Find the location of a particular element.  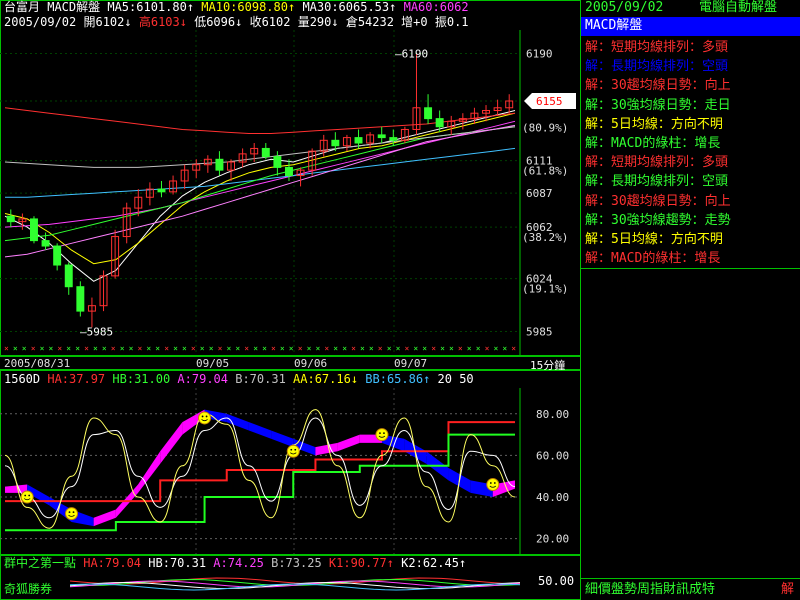

analysis-item-0: 解：短期均線排列：多頭 is located at coordinates (656, 47).